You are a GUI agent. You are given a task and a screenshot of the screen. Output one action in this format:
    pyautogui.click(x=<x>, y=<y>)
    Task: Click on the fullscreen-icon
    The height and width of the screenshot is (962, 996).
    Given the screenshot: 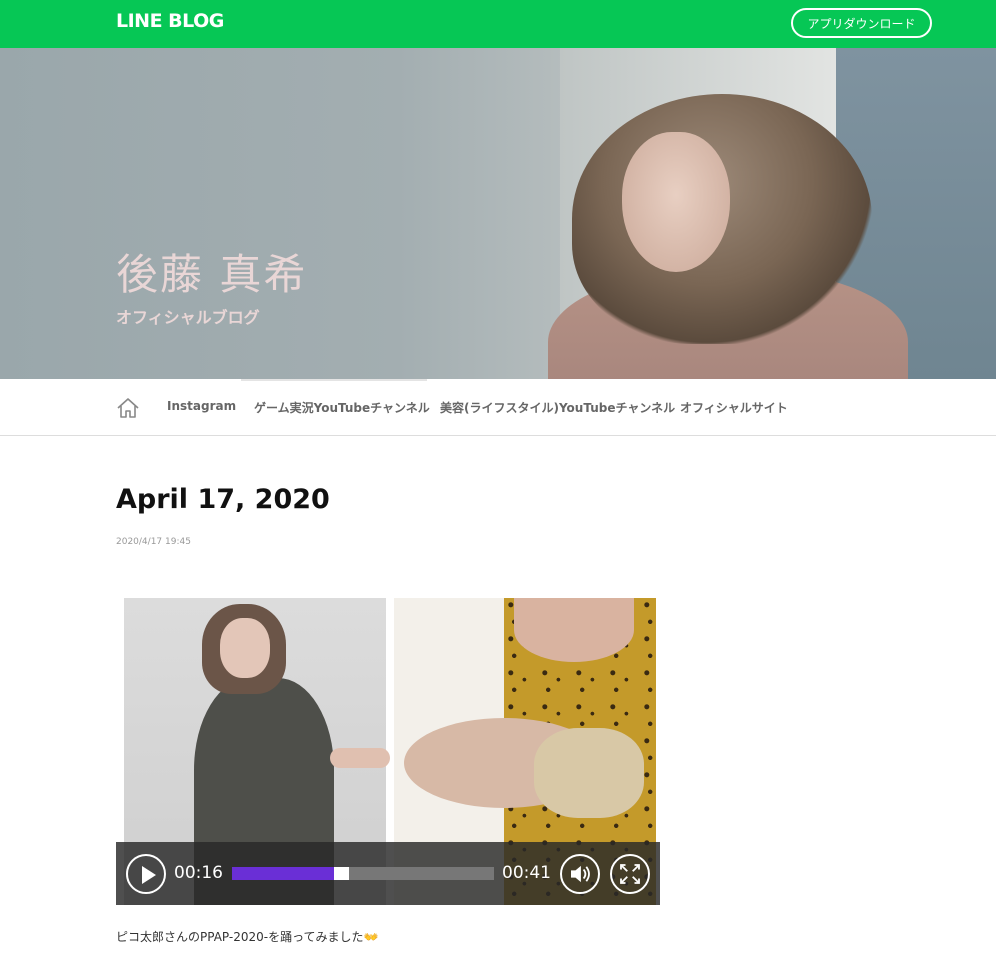 What is the action you would take?
    pyautogui.click(x=630, y=874)
    